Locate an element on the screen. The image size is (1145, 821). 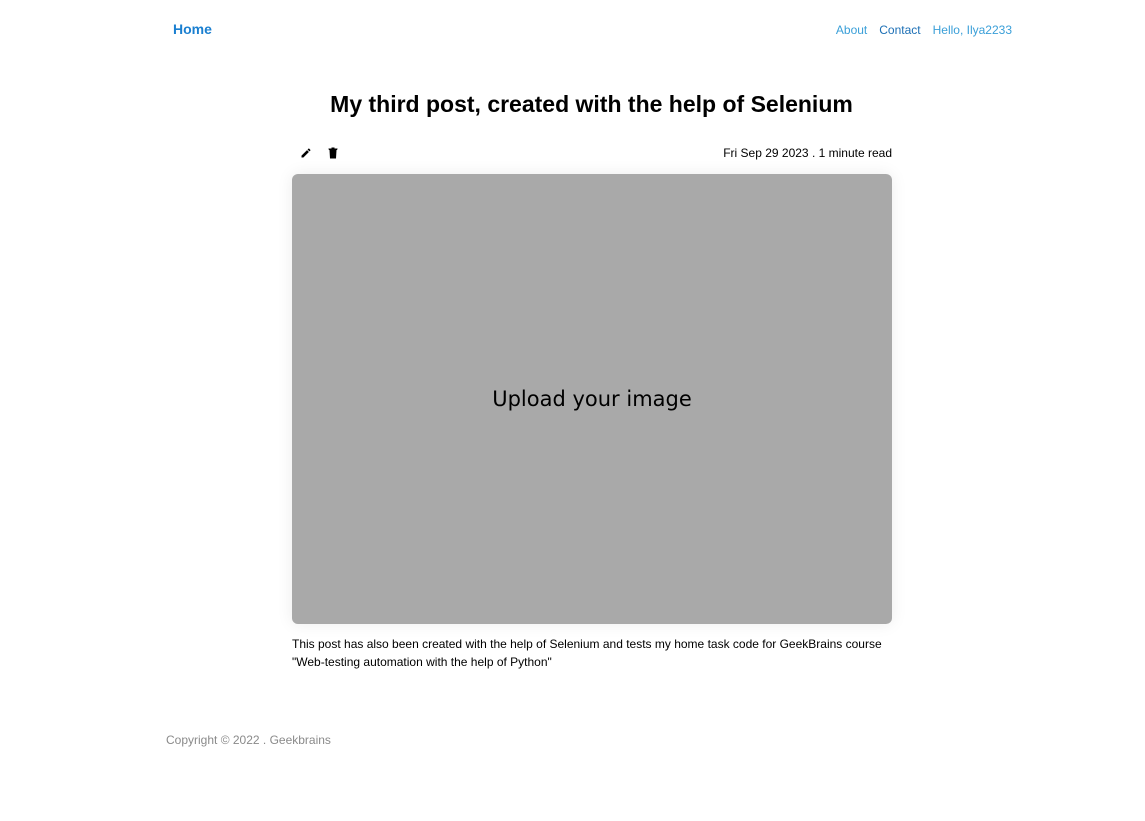
nav-home-link: Home is located at coordinates (192, 29).